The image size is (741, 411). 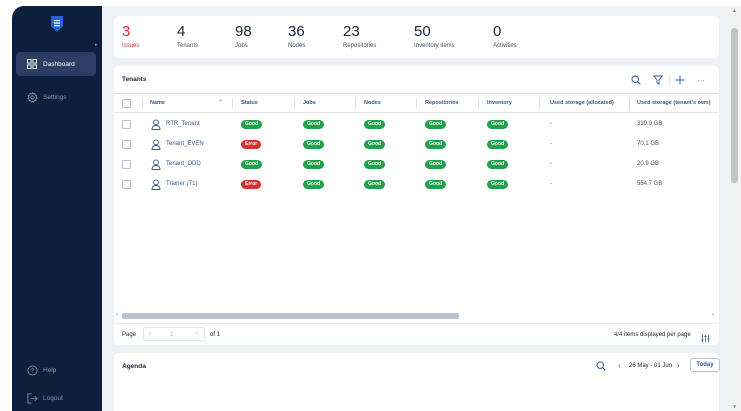 I want to click on column-settings-icon, so click(x=705, y=337).